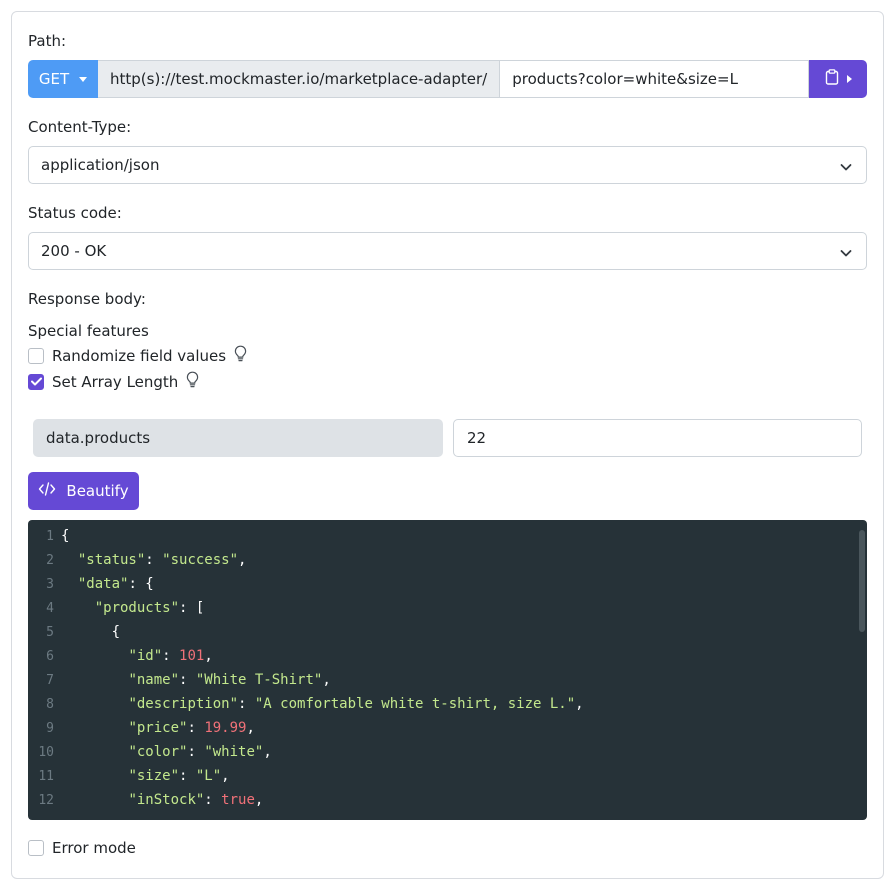  Describe the element at coordinates (50, 680) in the screenshot. I see `line-number: 7` at that location.